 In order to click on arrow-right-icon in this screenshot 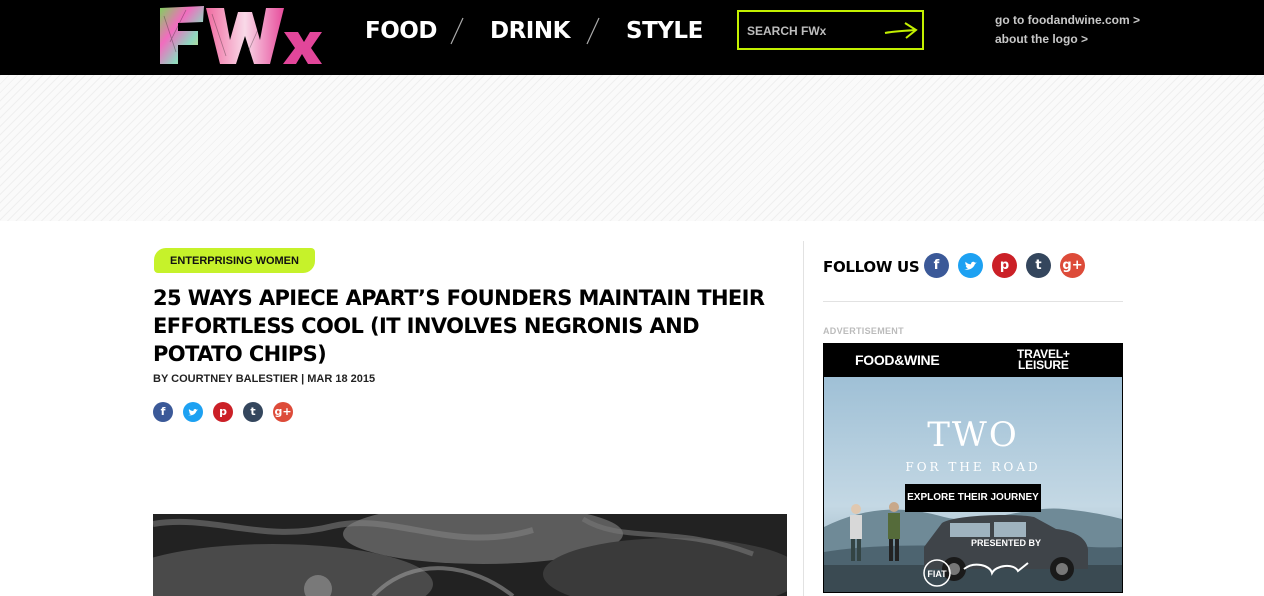, I will do `click(901, 31)`.